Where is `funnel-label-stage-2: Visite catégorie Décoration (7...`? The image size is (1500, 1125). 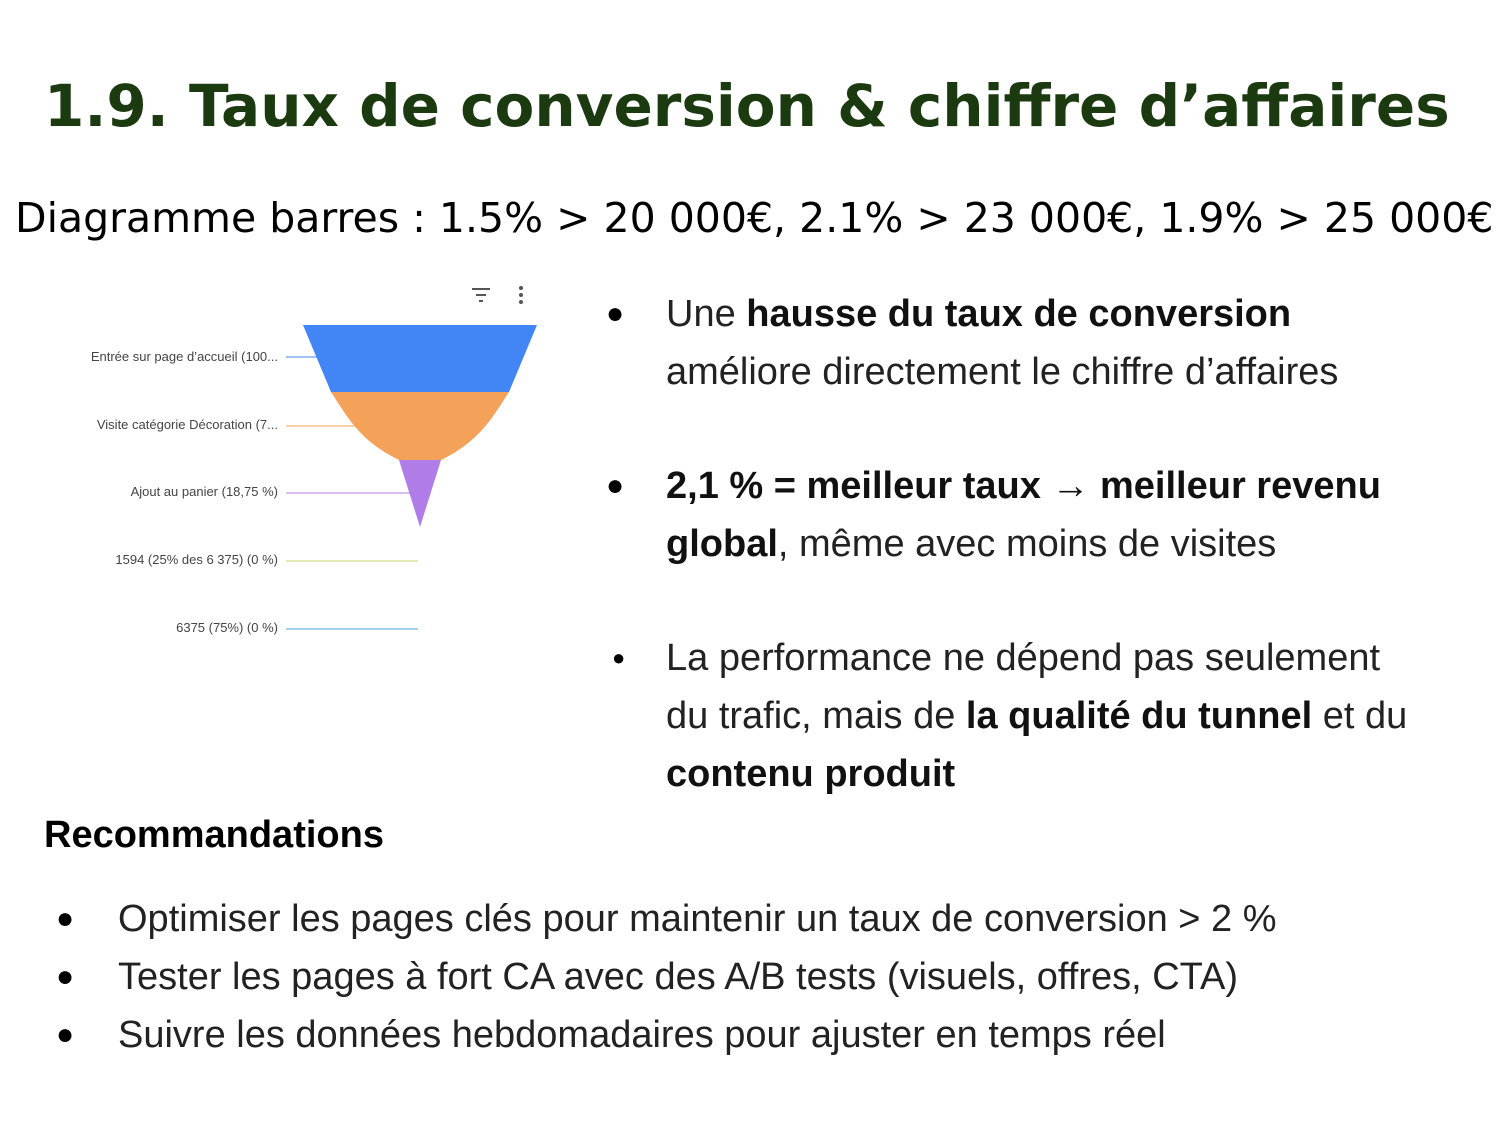 funnel-label-stage-2: Visite catégorie Décoration (7... is located at coordinates (187, 424).